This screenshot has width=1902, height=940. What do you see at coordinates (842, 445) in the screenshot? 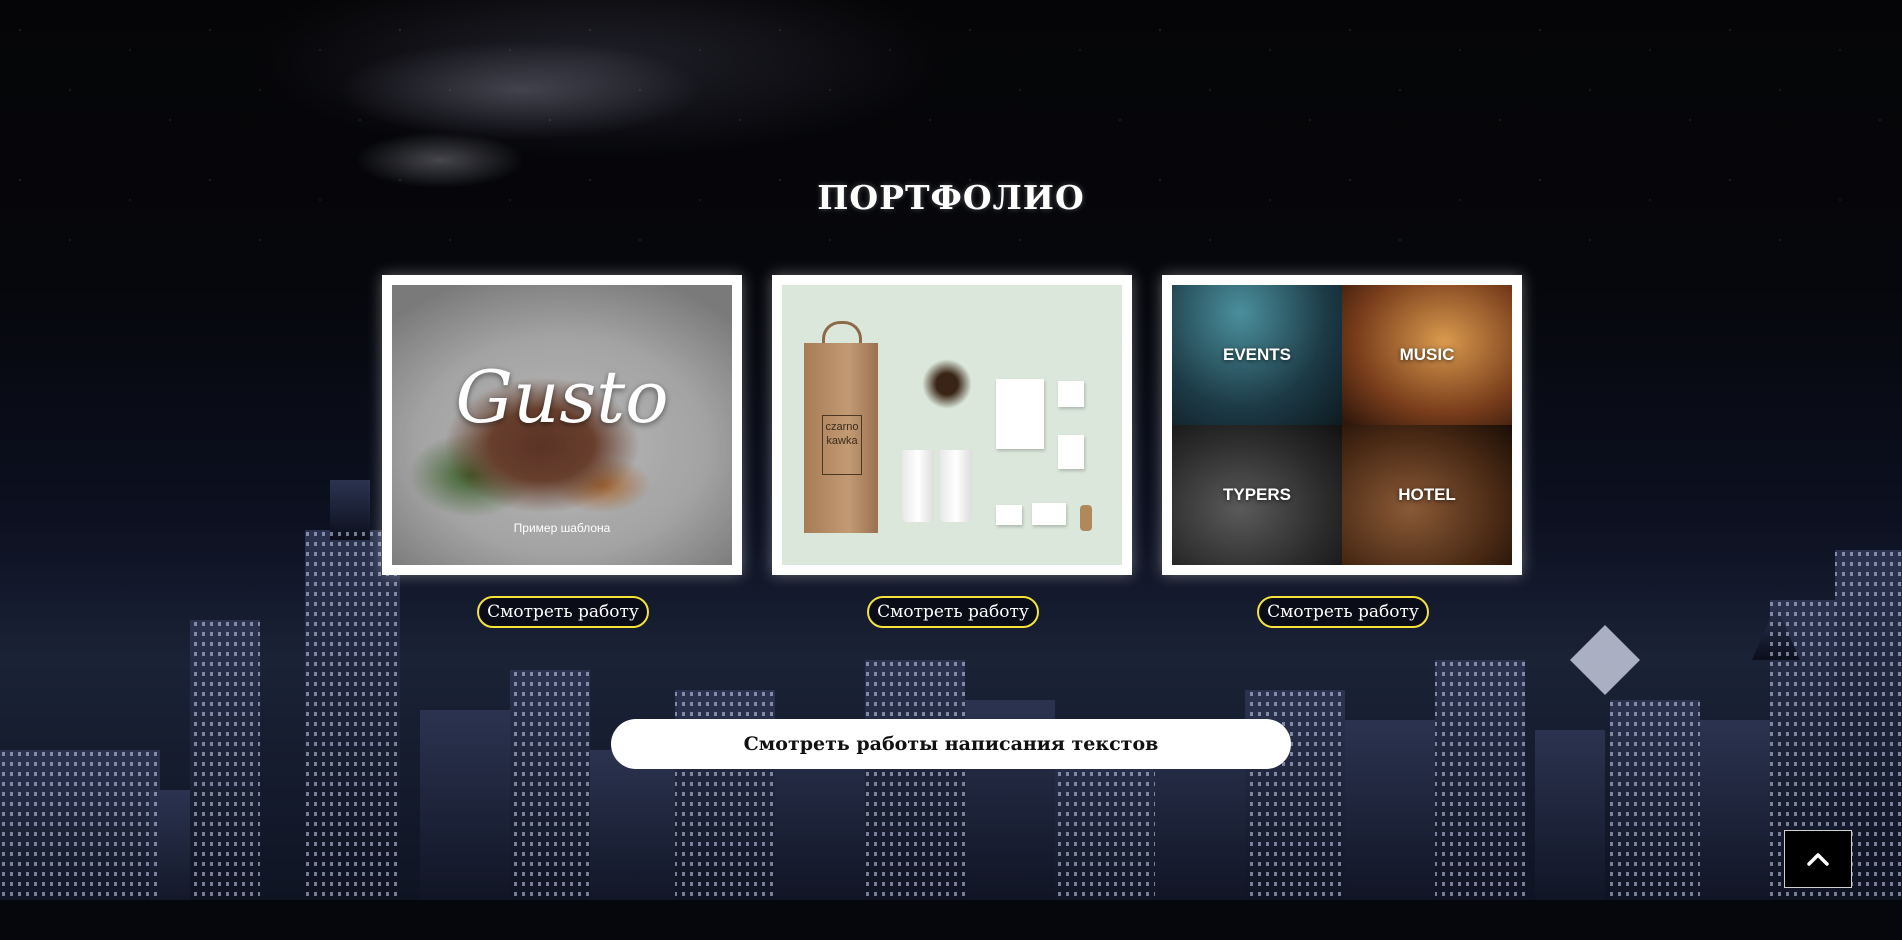
I see `bag-label: czarno kawka` at bounding box center [842, 445].